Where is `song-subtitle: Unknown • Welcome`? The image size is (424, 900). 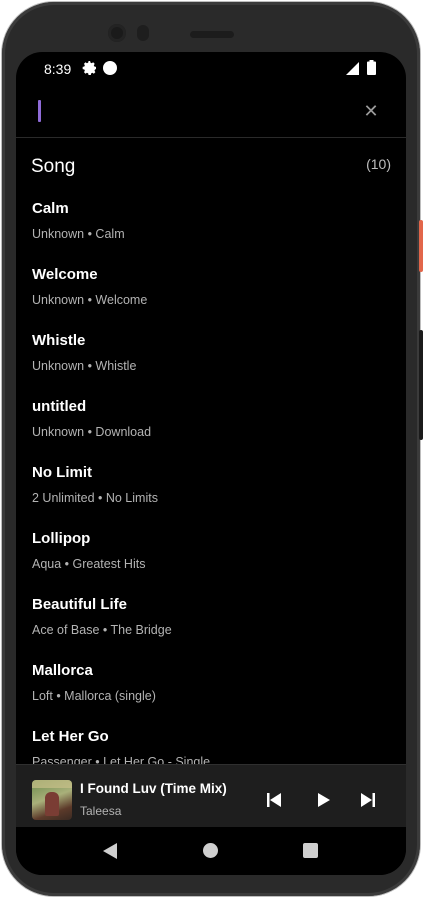
song-subtitle: Unknown • Welcome is located at coordinates (90, 300).